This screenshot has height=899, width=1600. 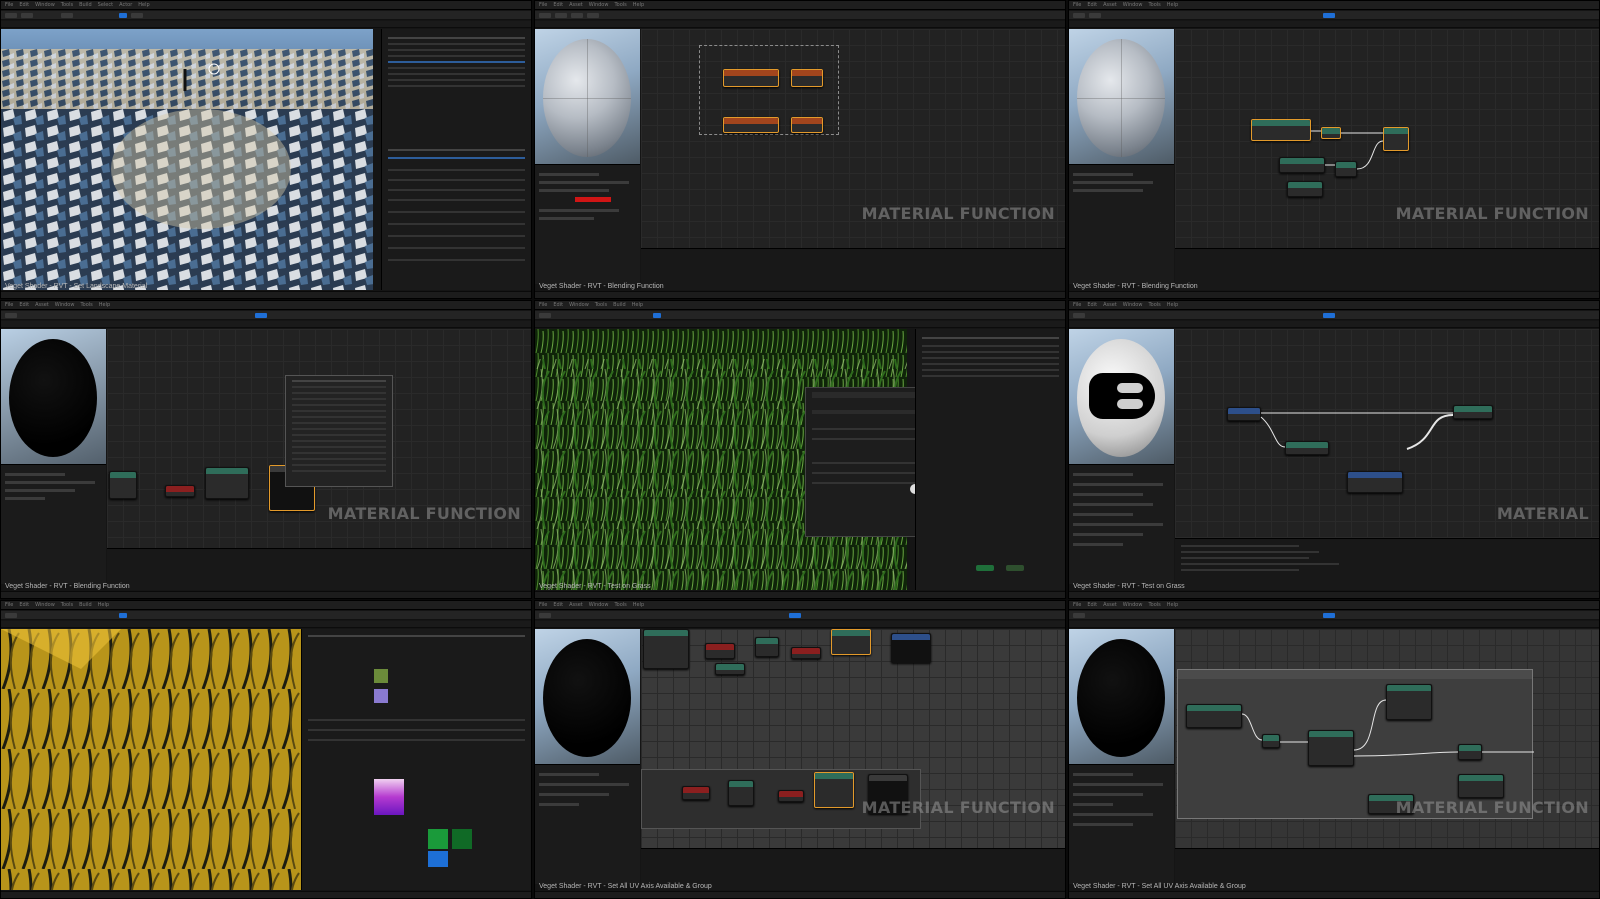 What do you see at coordinates (266, 5) in the screenshot?
I see `menu-bar: File Edit Window Tools Build Select Actor Help` at bounding box center [266, 5].